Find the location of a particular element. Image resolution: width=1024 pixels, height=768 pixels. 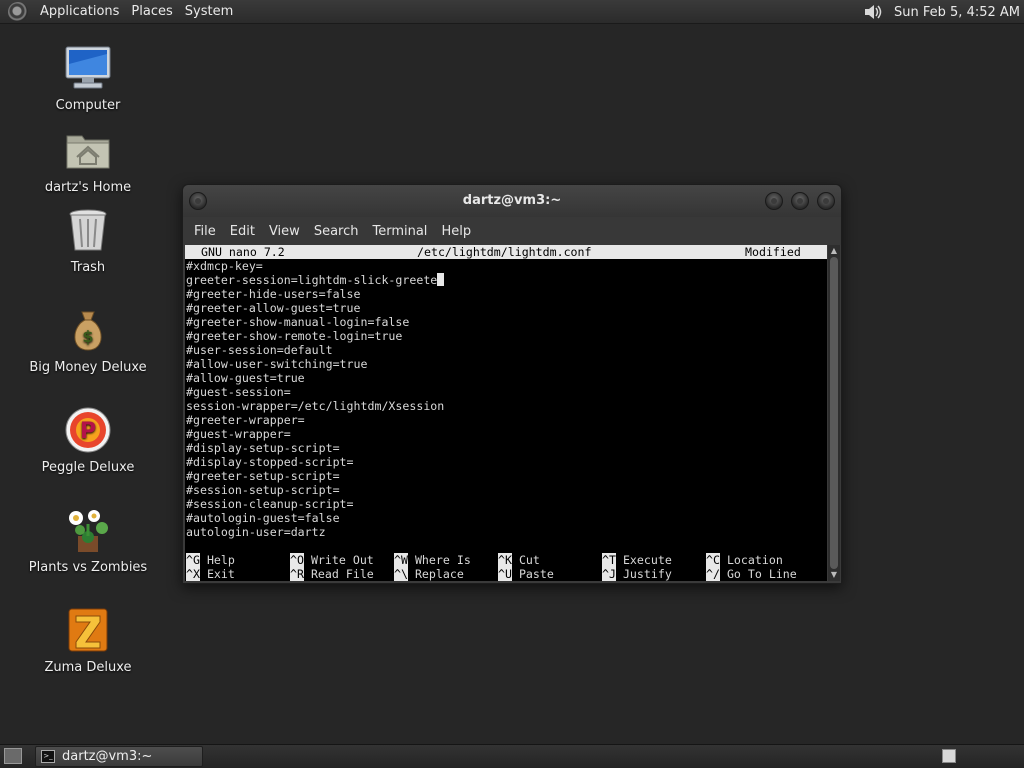

desktop-icon-big-money: $ Big Money Deluxe is located at coordinates (88, 340).